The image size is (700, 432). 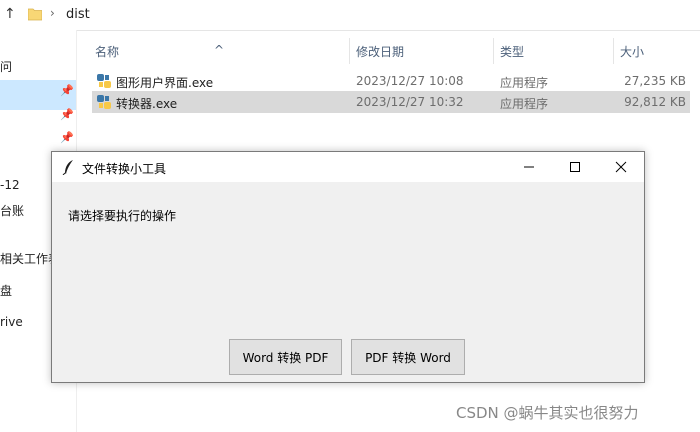 I want to click on word-to-pdf-button: Word 转换 PDF, so click(x=285, y=357).